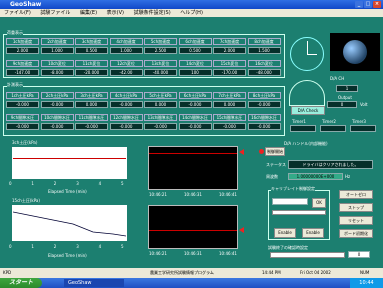 The image size is (383, 288). What do you see at coordinates (126, 72) in the screenshot?
I see `top_panel-value-1-3: -42.00` at bounding box center [126, 72].